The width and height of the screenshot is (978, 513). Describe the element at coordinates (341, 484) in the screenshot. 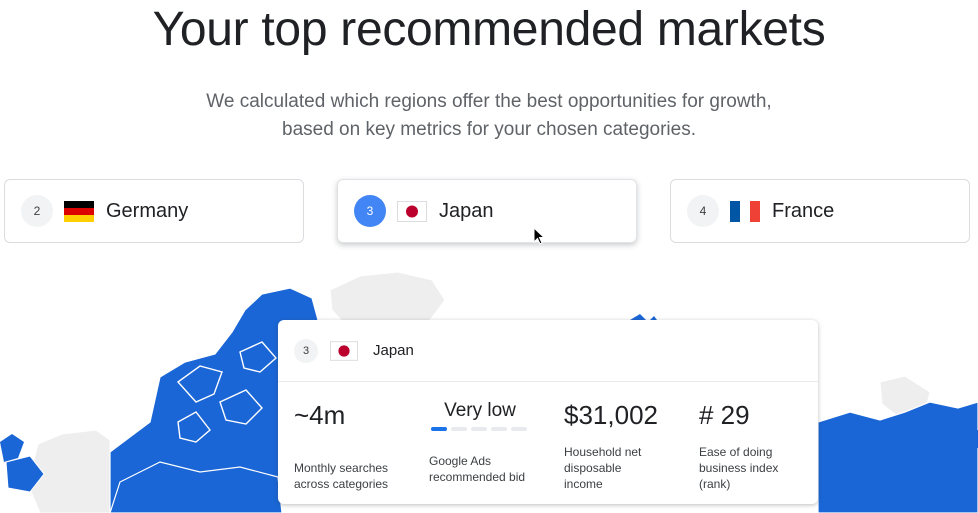

I see `metric-label-line: across categories` at that location.